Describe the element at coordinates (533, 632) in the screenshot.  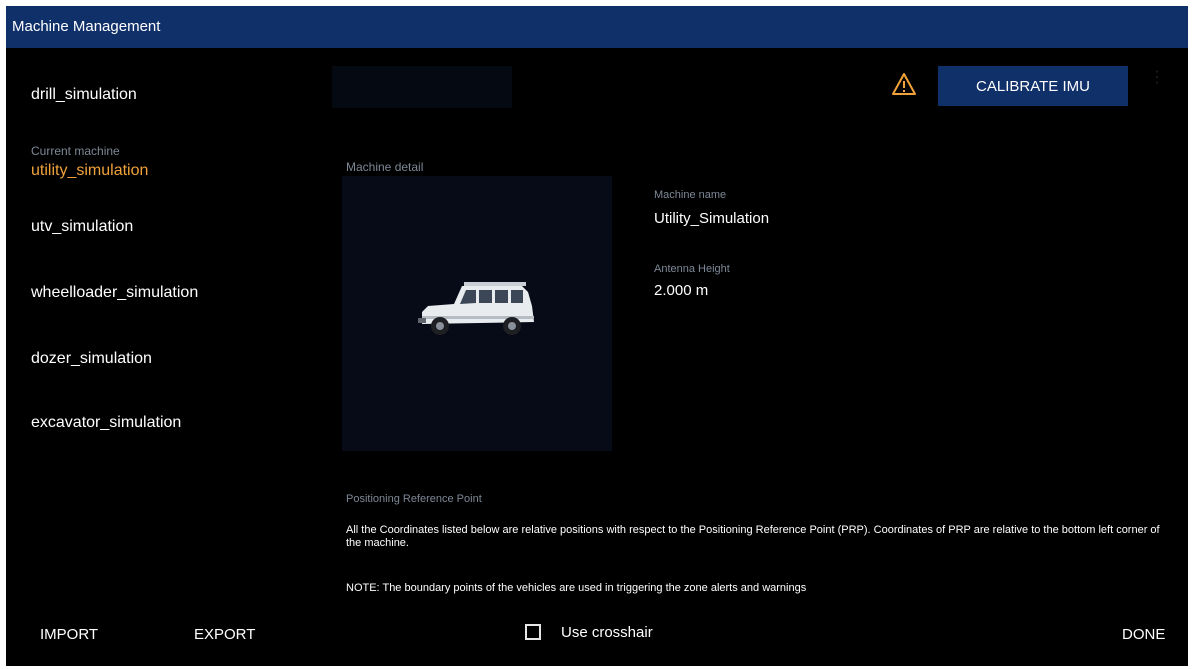
I see `use-crosshair-checkbox` at that location.